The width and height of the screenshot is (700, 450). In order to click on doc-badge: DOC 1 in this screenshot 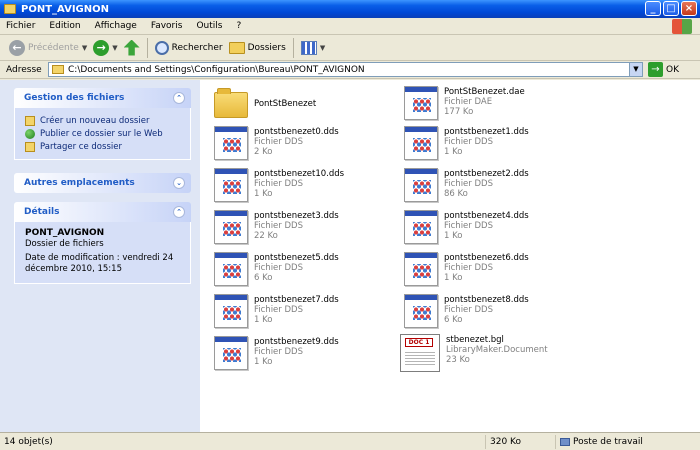, I will do `click(419, 342)`.